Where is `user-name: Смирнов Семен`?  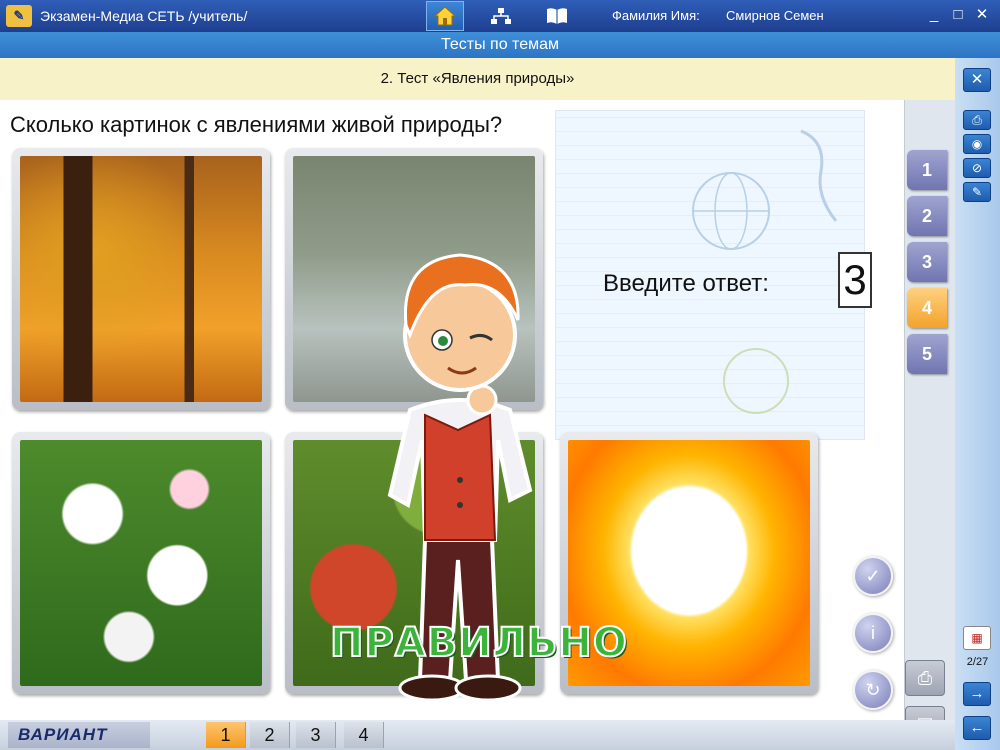 user-name: Смирнов Семен is located at coordinates (775, 15).